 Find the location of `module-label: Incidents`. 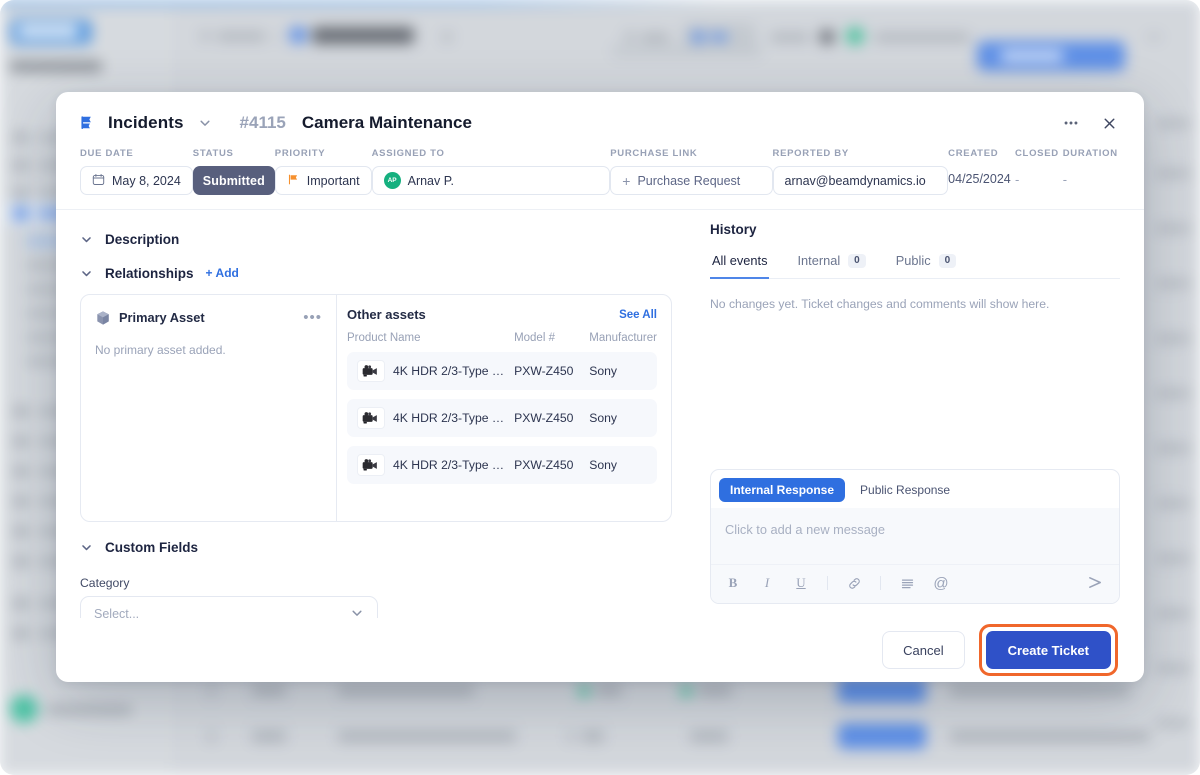

module-label: Incidents is located at coordinates (146, 122).